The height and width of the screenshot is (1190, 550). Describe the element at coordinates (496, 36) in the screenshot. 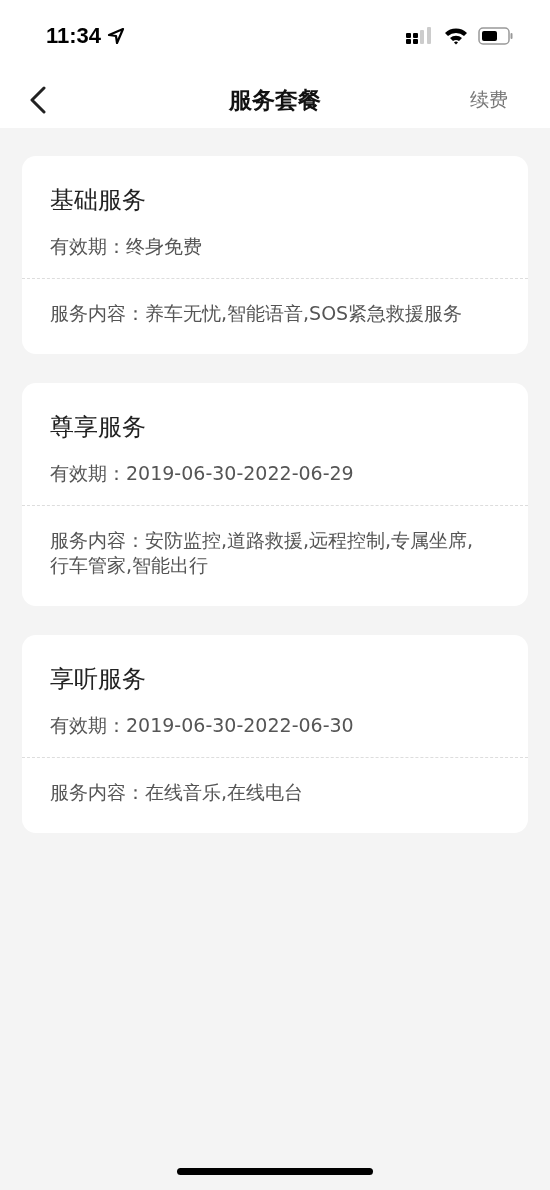

I see `battery-icon` at that location.